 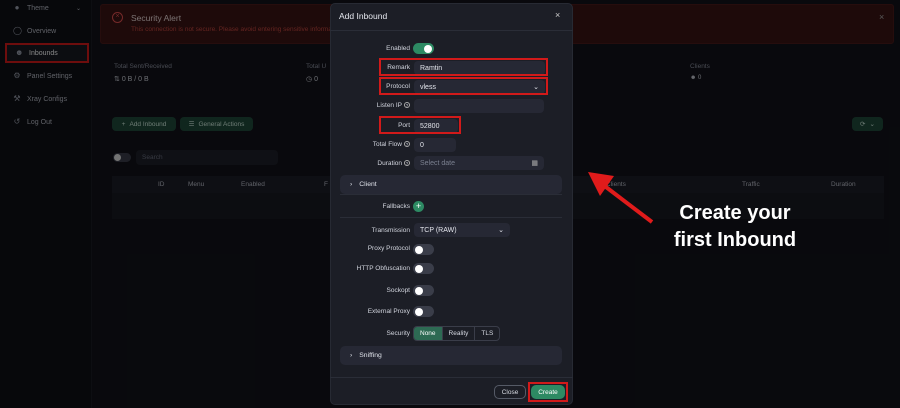 I want to click on close-button: Close, so click(x=510, y=392).